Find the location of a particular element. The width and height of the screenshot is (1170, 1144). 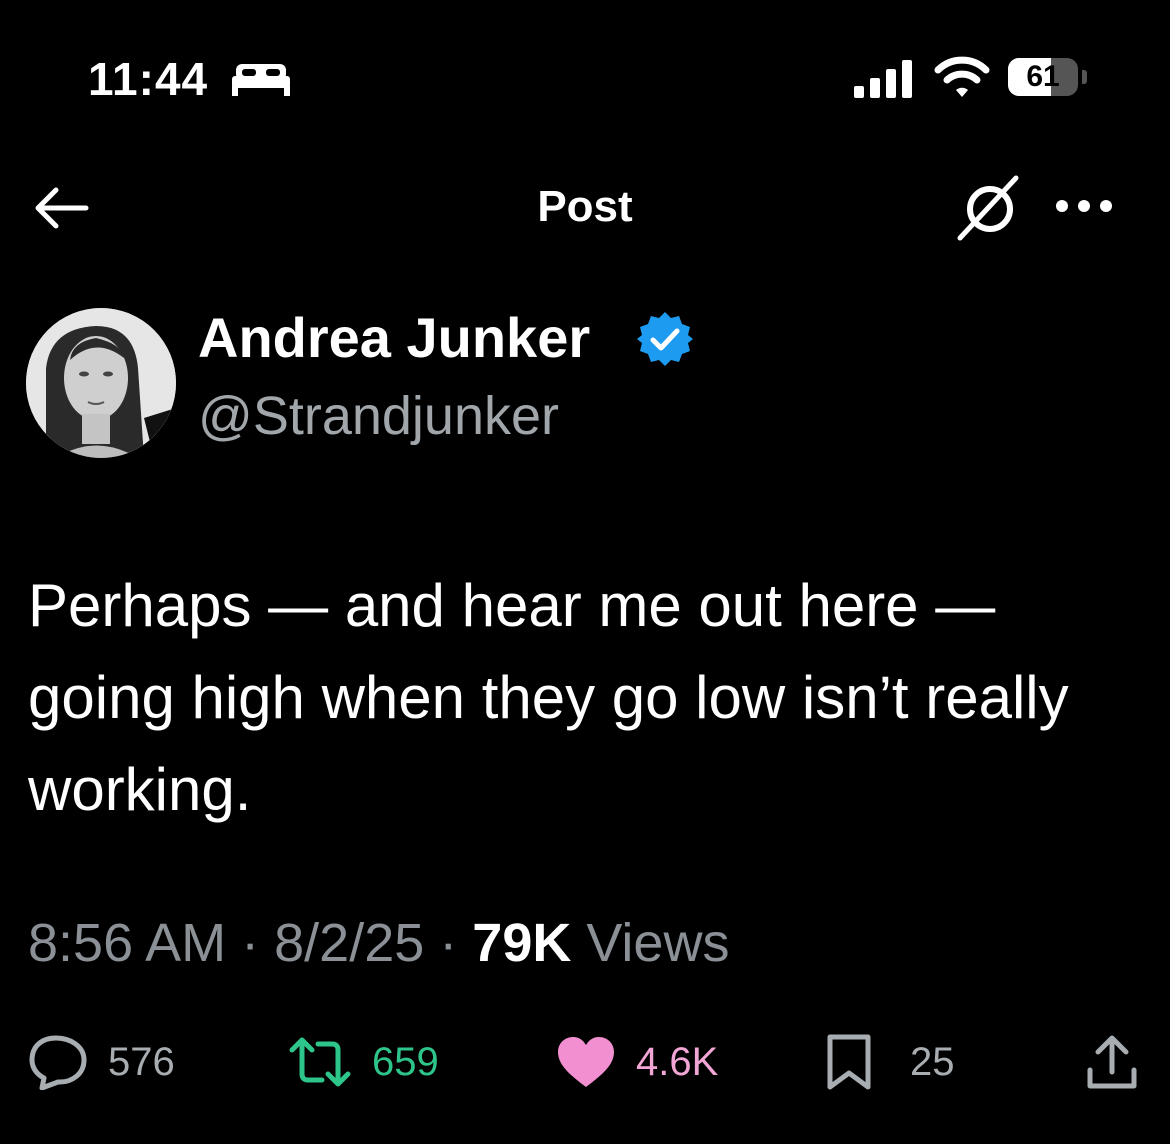

bookmark-icon is located at coordinates (849, 1062).